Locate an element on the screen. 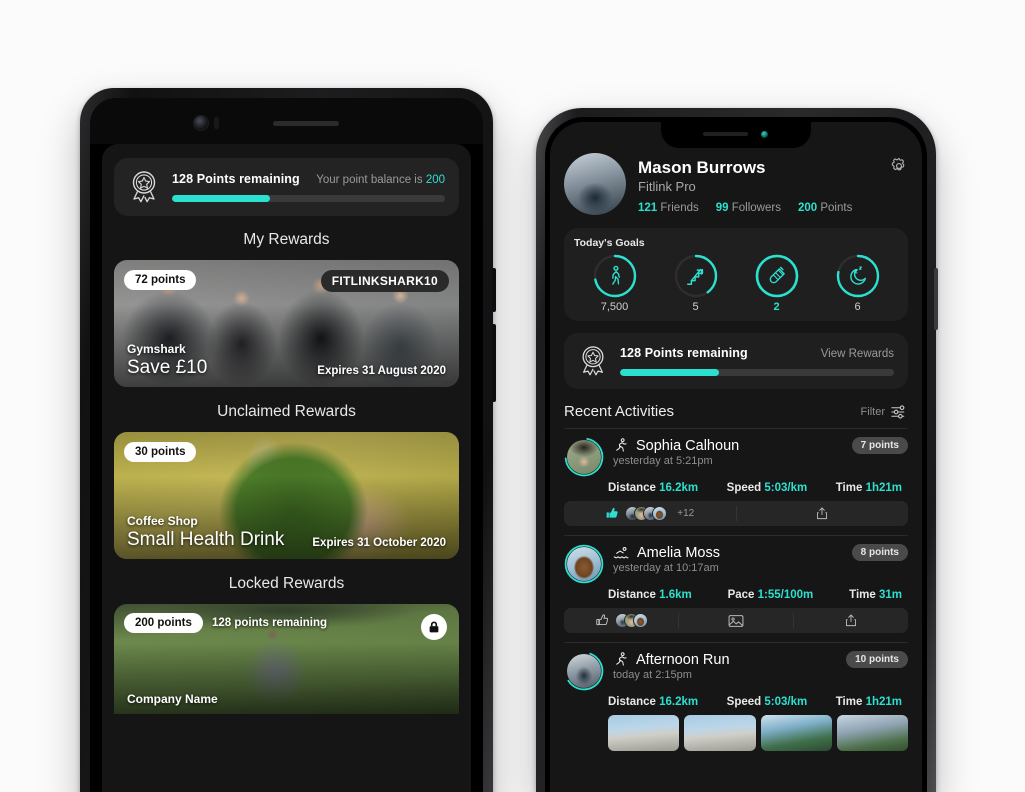 The image size is (1025, 792). water-bottle-icon is located at coordinates (777, 275).